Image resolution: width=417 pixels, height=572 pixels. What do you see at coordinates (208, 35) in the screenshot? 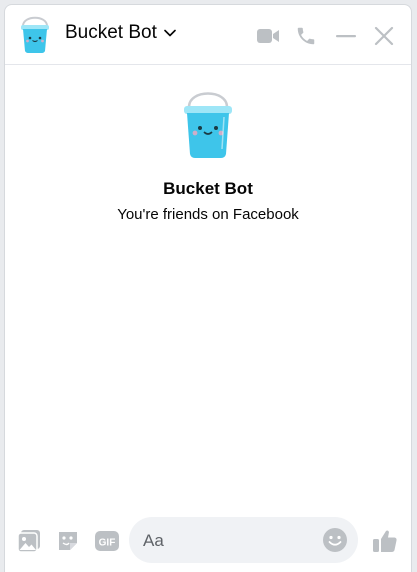
I see `chat-header: Bucket Bot` at bounding box center [208, 35].